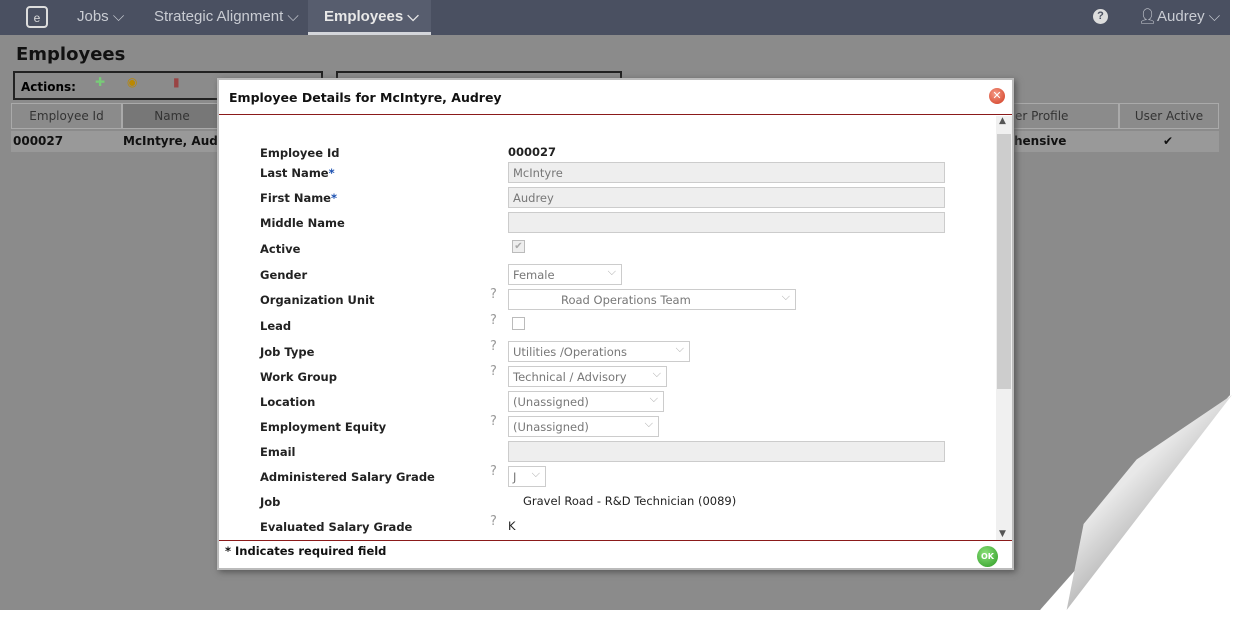 The image size is (1245, 622). Describe the element at coordinates (317, 300) in the screenshot. I see `label-org-unit: Organization Unit` at that location.